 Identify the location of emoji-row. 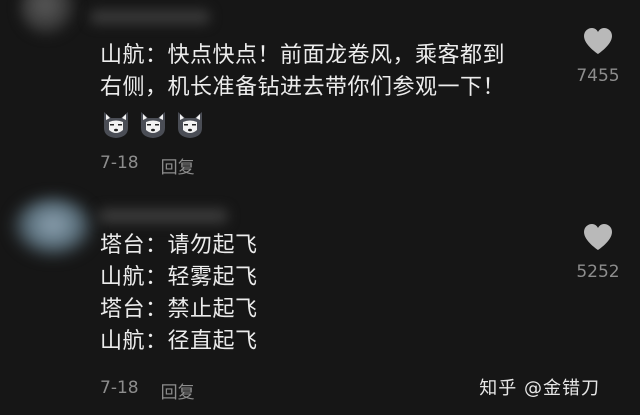
(153, 124).